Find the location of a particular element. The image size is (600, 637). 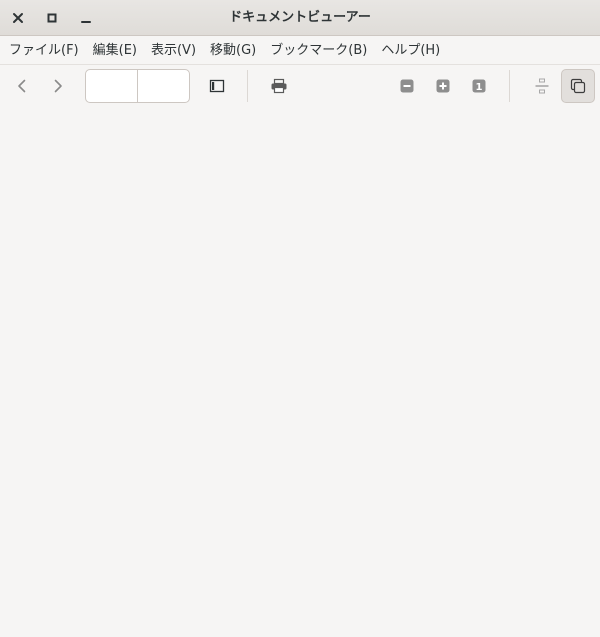

print-icon is located at coordinates (279, 86).